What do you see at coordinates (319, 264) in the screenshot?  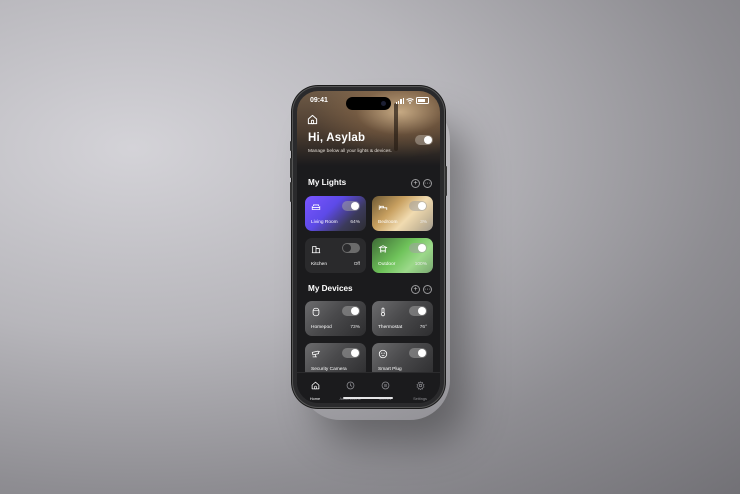 I see `light-name: Kitchen` at bounding box center [319, 264].